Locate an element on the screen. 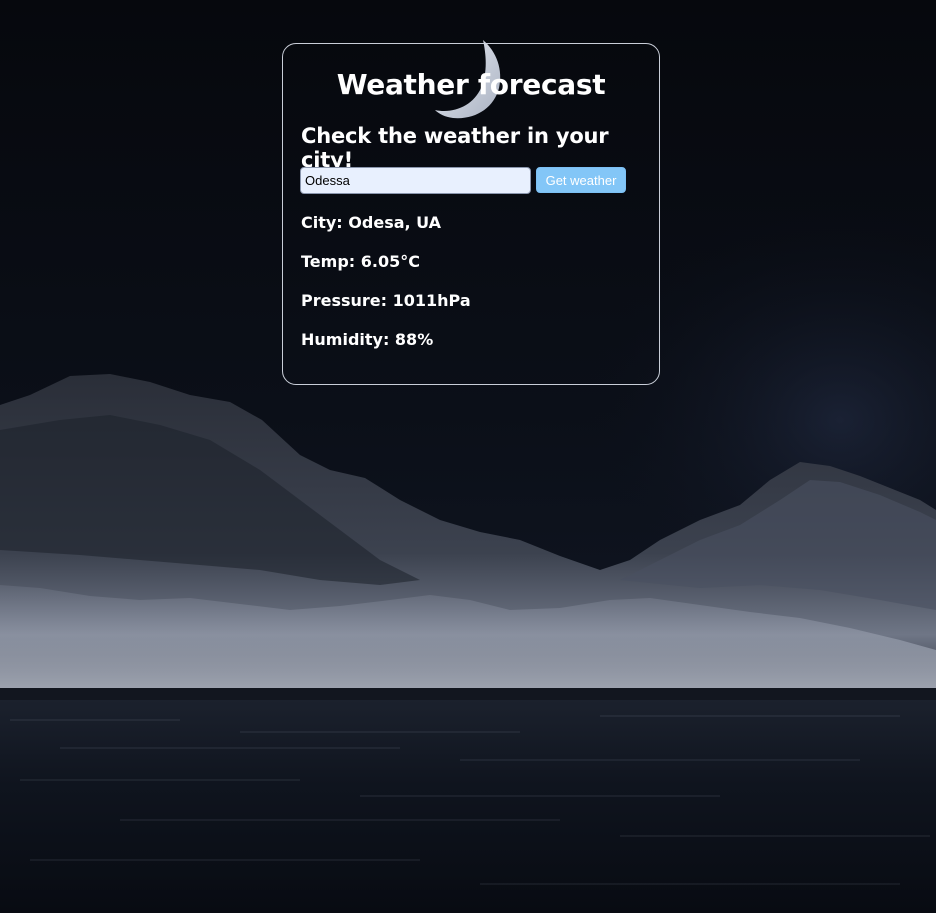 This screenshot has width=936, height=913. temp-value: 6.05°C is located at coordinates (390, 261).